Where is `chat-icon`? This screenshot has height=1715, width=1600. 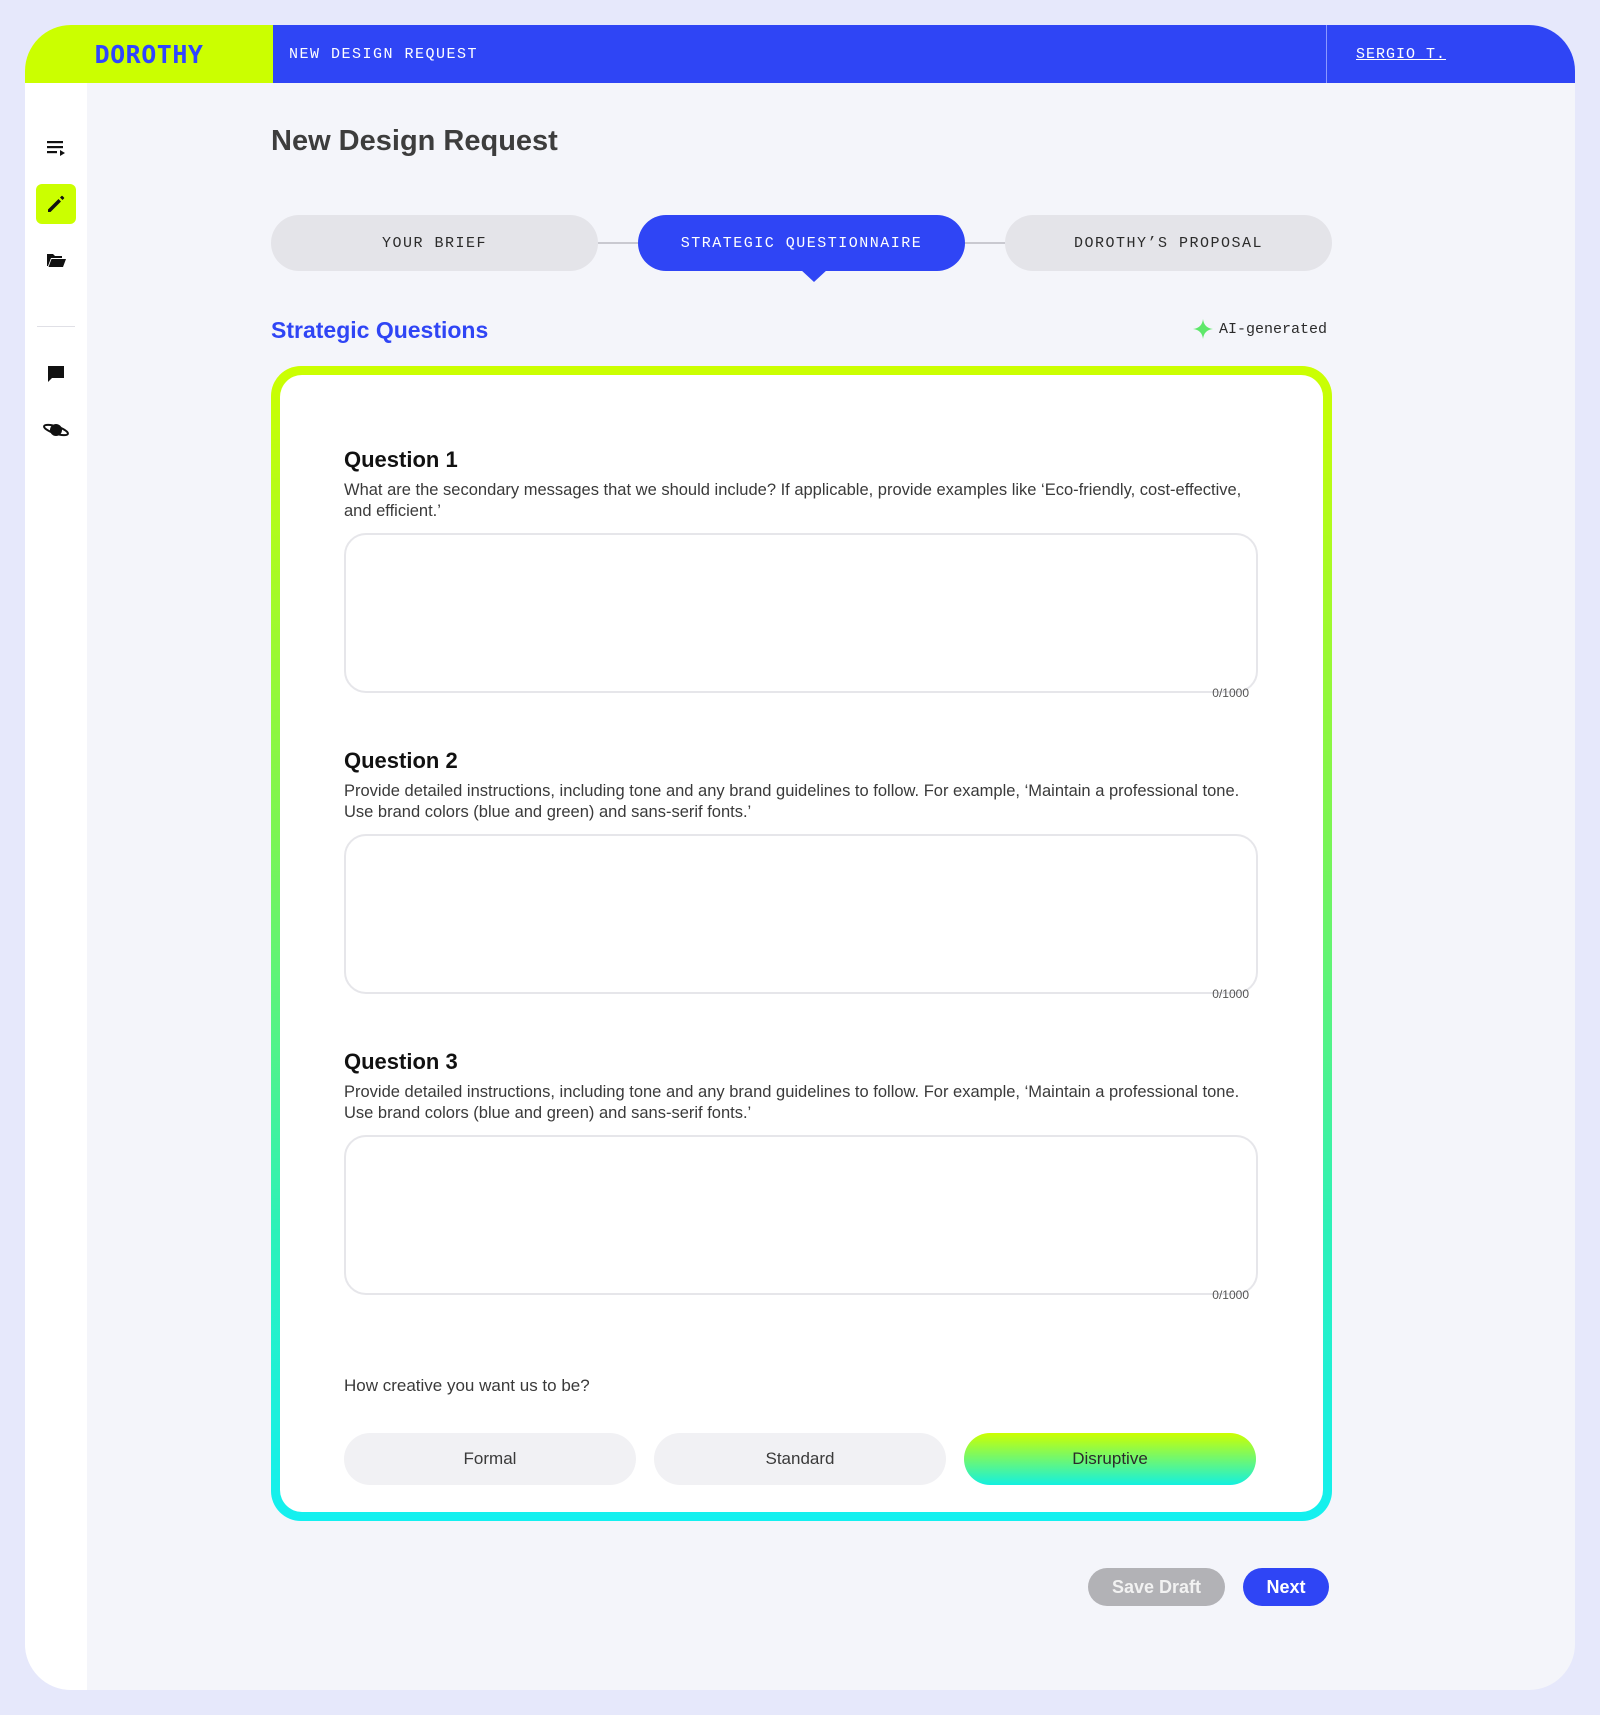 chat-icon is located at coordinates (56, 374).